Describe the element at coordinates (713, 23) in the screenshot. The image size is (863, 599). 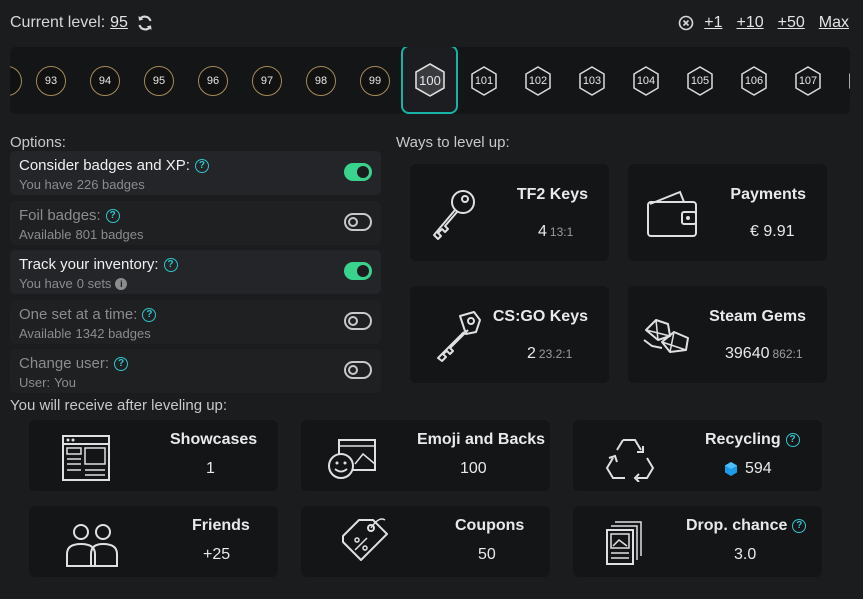
I see `add-1-button: +1` at that location.